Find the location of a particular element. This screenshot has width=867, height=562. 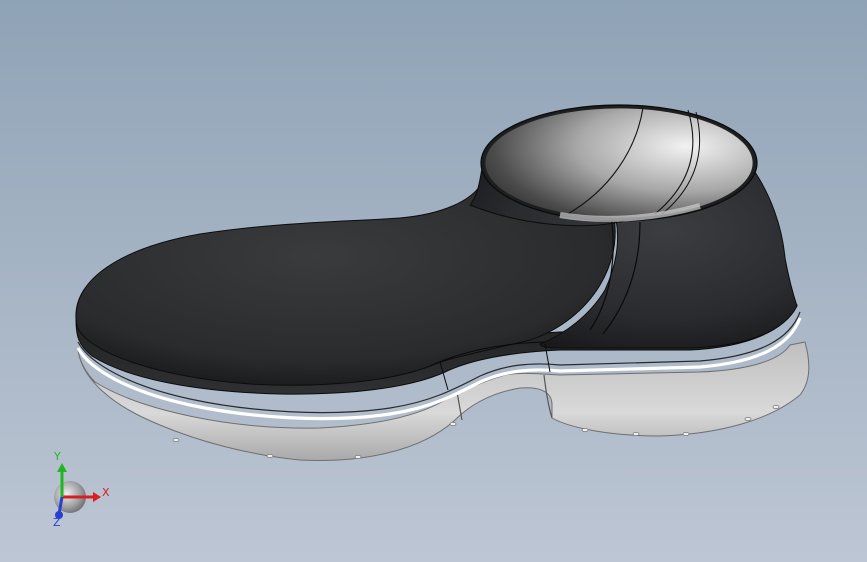

triad-z-label: Z is located at coordinates (57, 522).